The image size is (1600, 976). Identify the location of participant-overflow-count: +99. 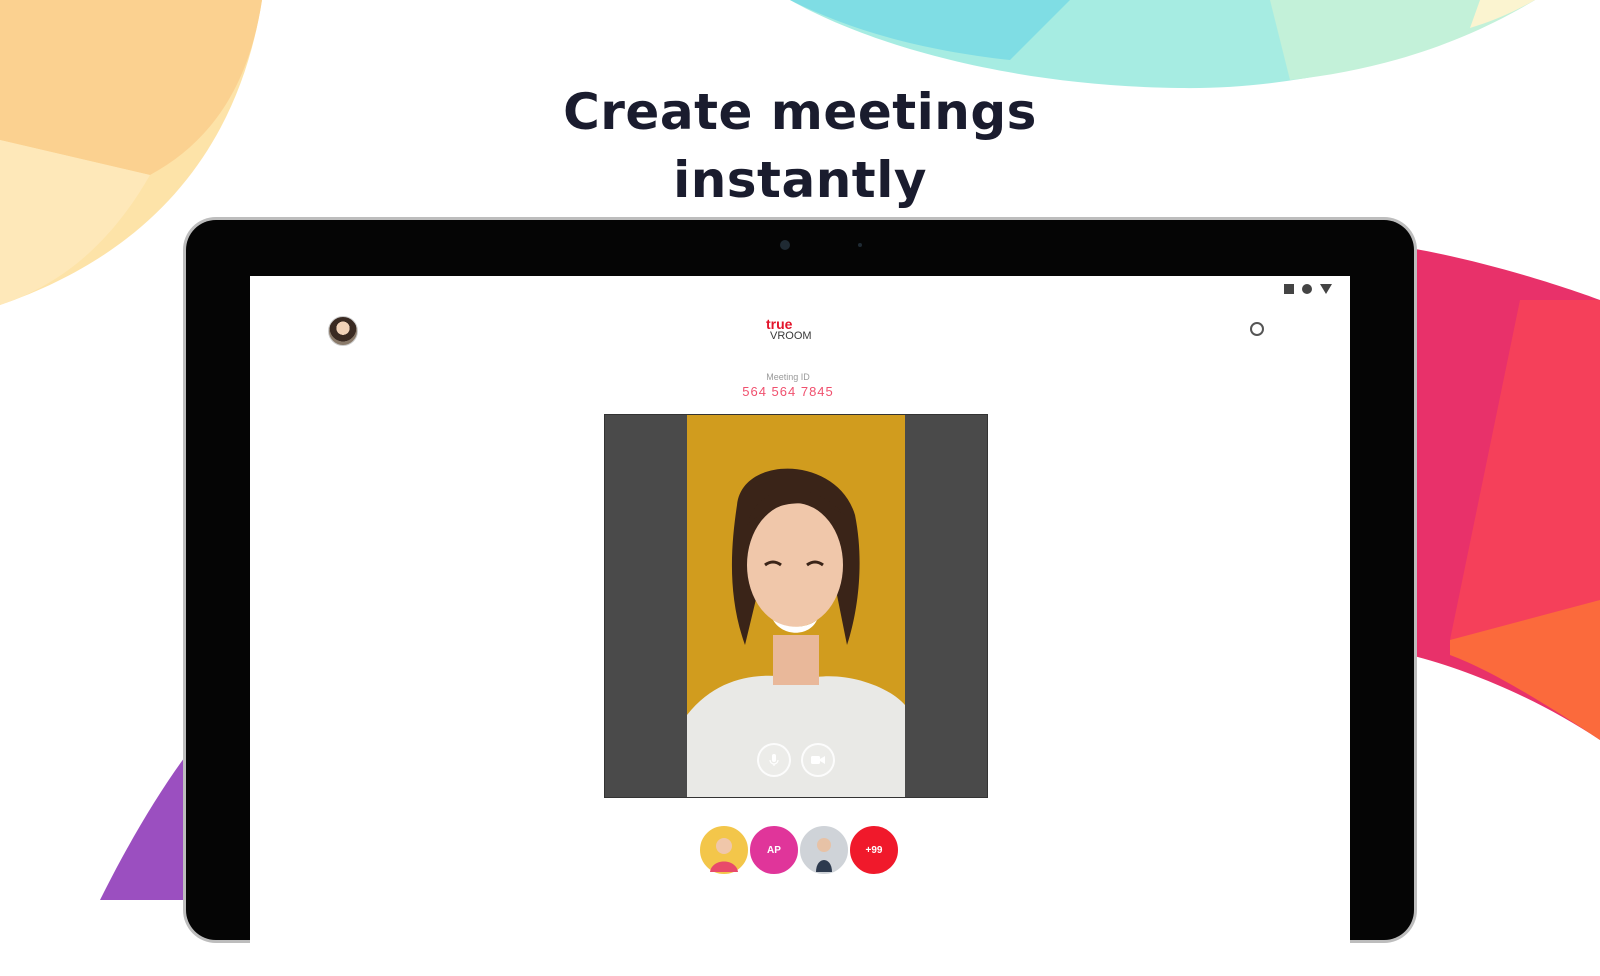
(874, 850).